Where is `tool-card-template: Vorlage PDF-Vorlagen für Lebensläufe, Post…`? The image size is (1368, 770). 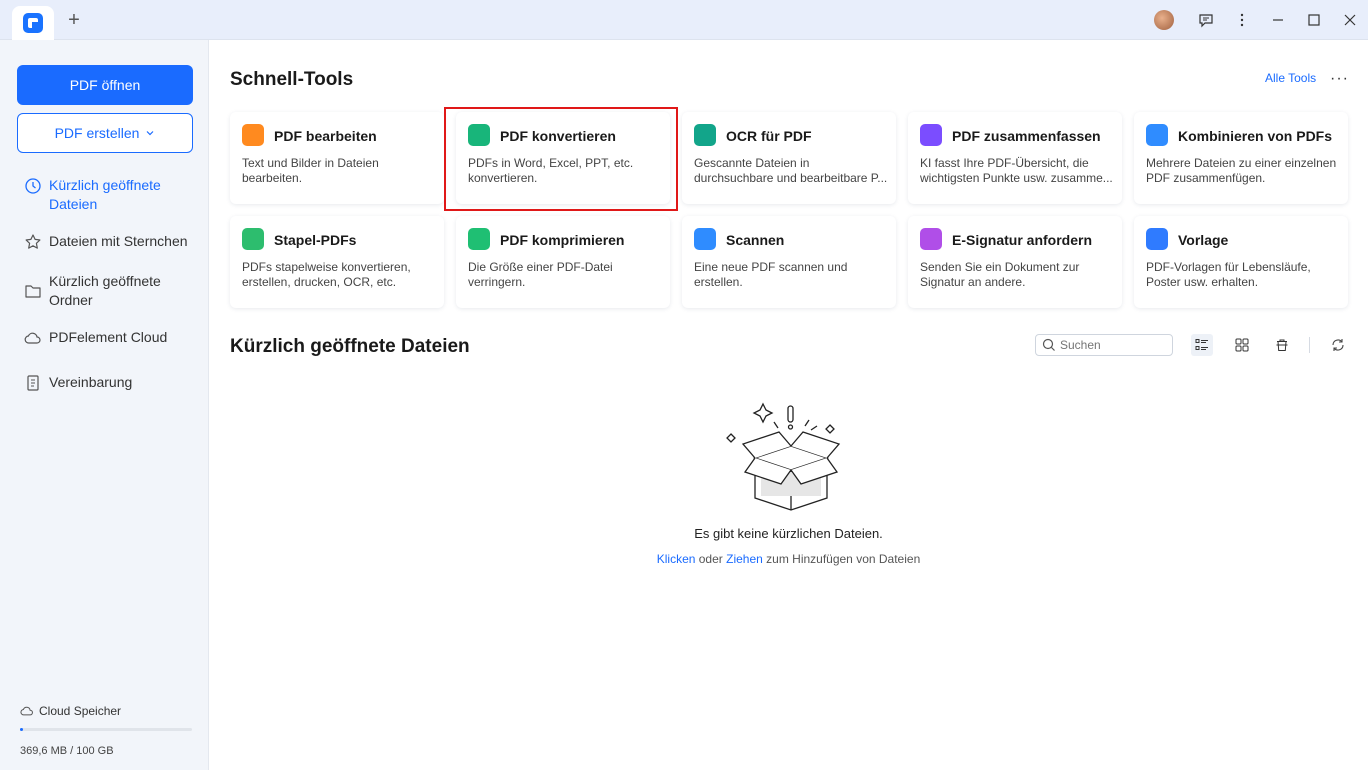 tool-card-template: Vorlage PDF-Vorlagen für Lebensläufe, Post… is located at coordinates (1241, 262).